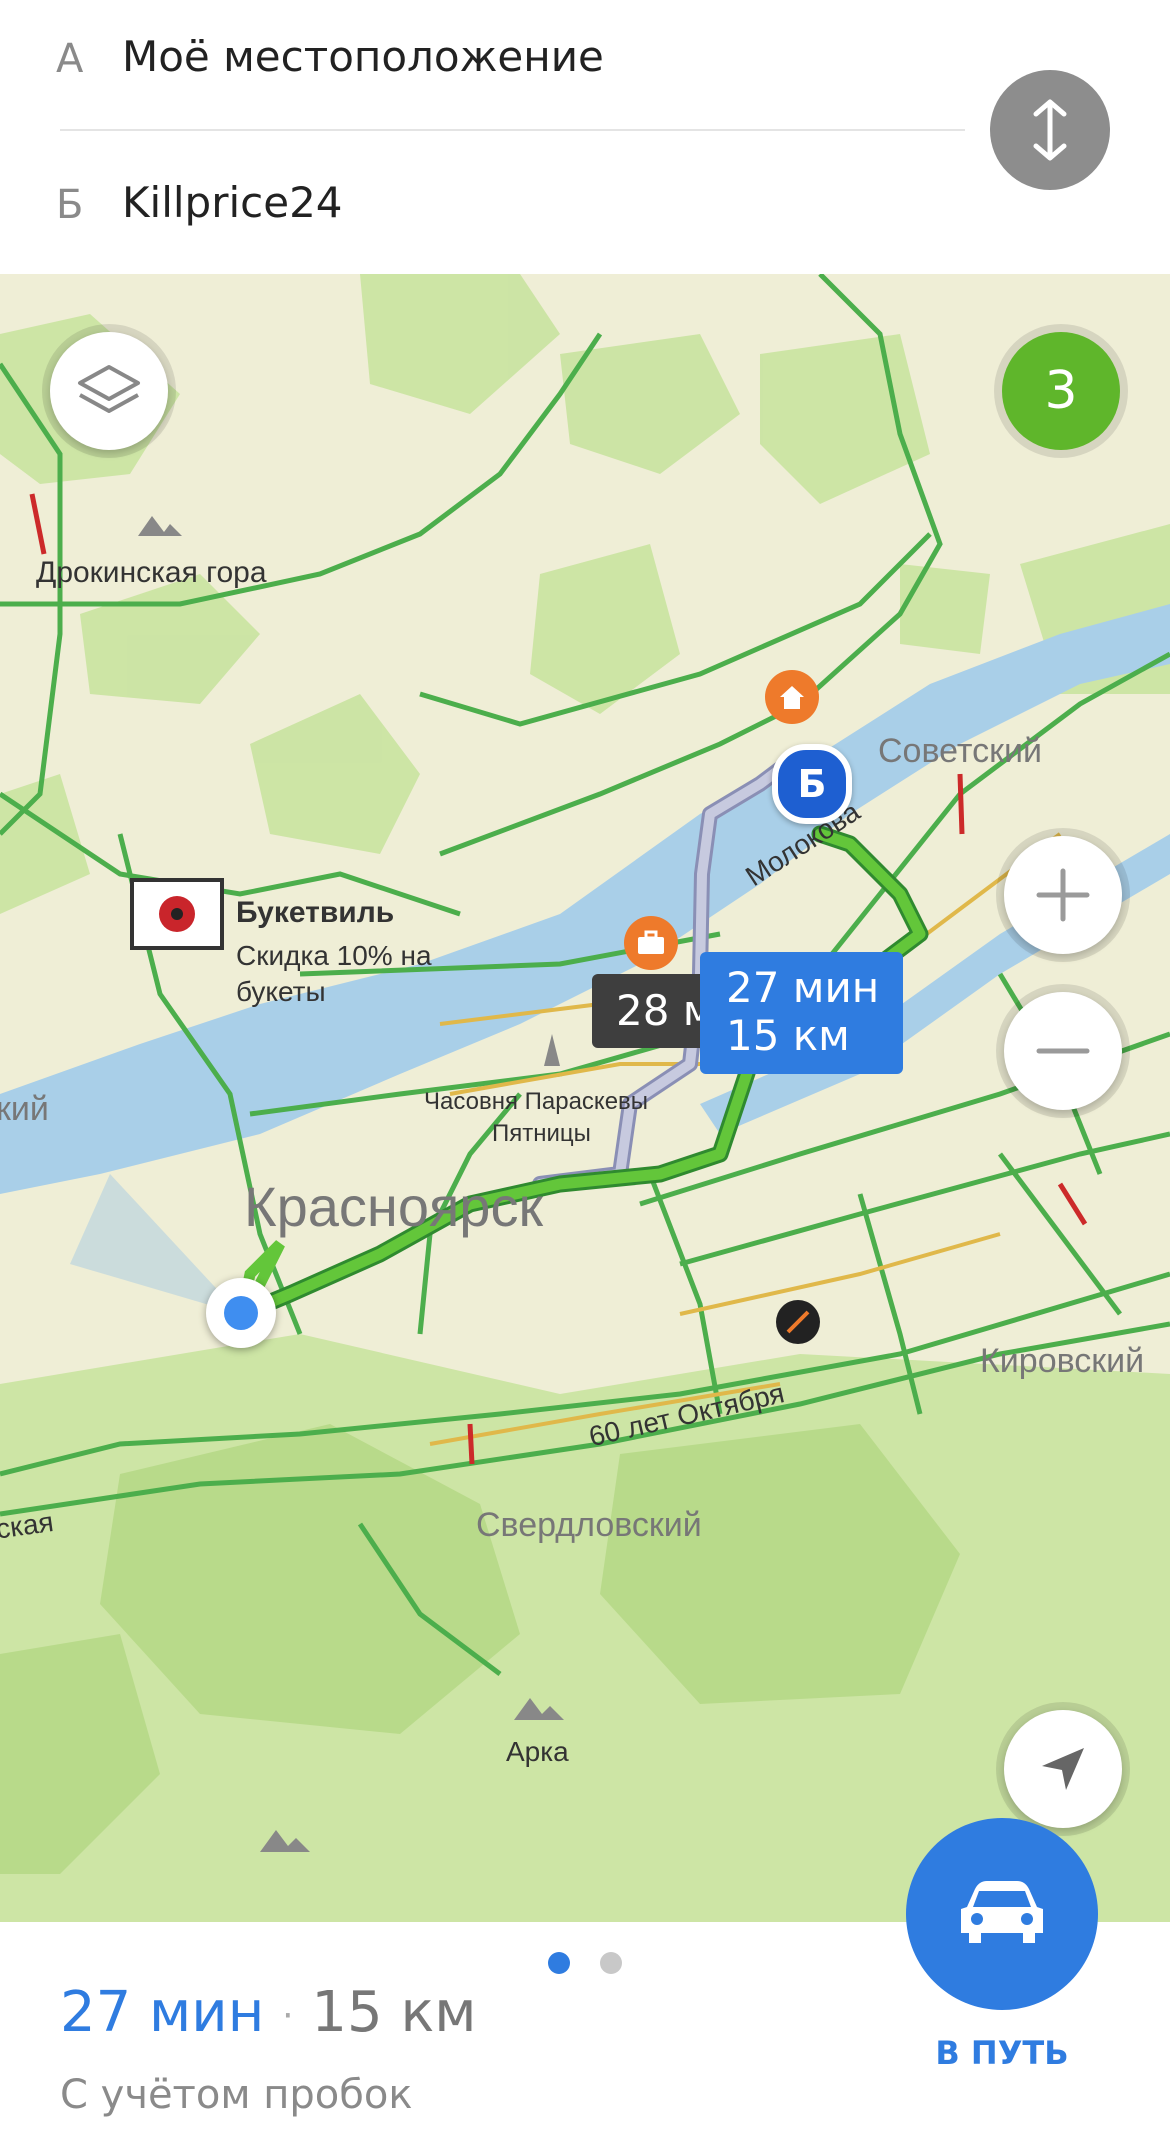  I want to click on ad-text: Скидка 10% на, so click(334, 955).